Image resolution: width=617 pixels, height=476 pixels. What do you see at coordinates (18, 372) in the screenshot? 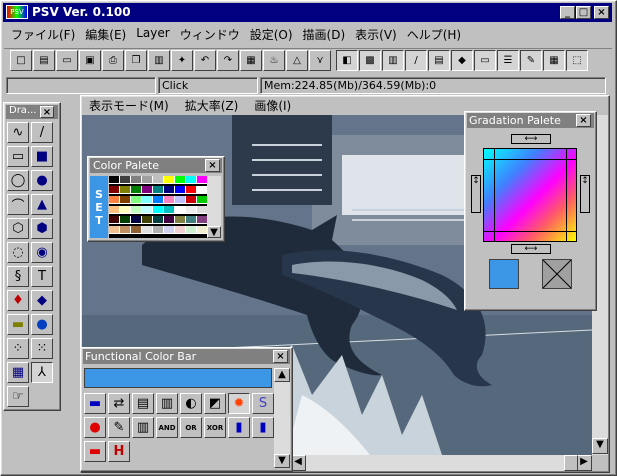
I see `grid-dots-tool: ▦` at bounding box center [18, 372].